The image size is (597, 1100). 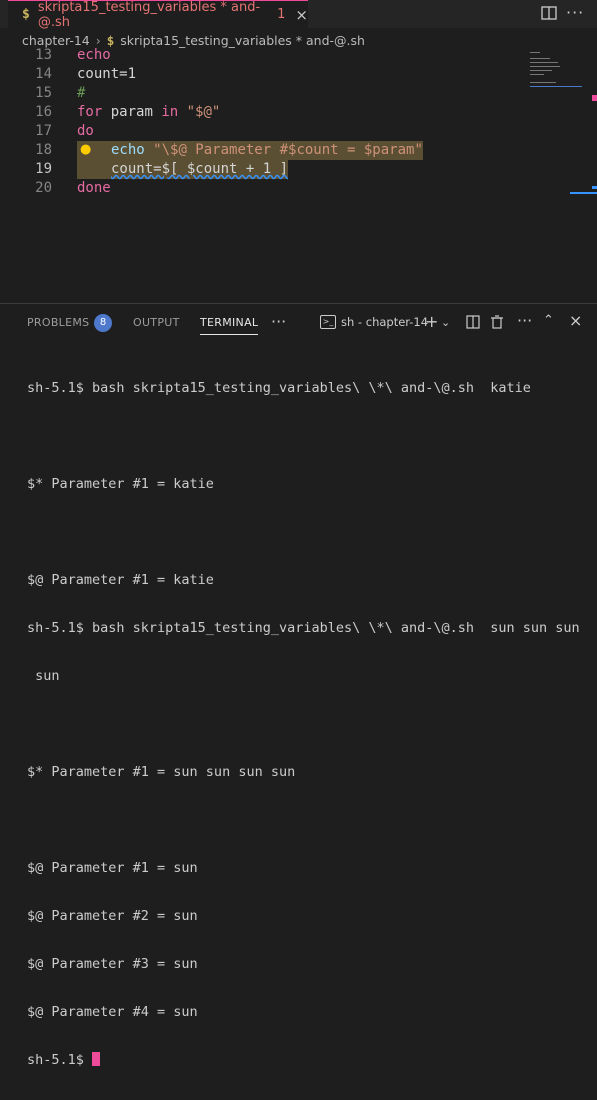 I want to click on terminal-prompt: sh-5.1$, so click(x=60, y=1060).